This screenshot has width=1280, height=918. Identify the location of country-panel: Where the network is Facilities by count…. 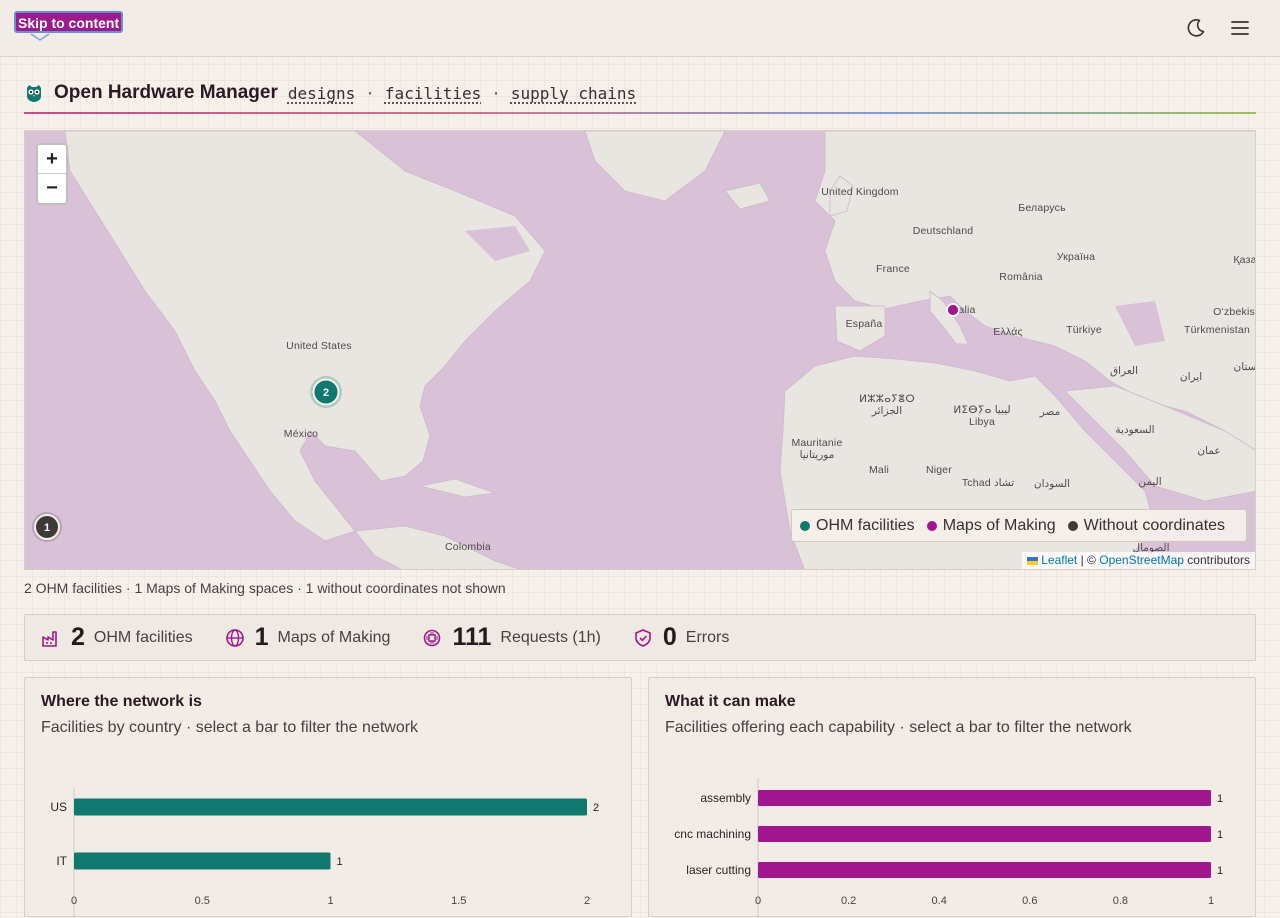
(328, 797).